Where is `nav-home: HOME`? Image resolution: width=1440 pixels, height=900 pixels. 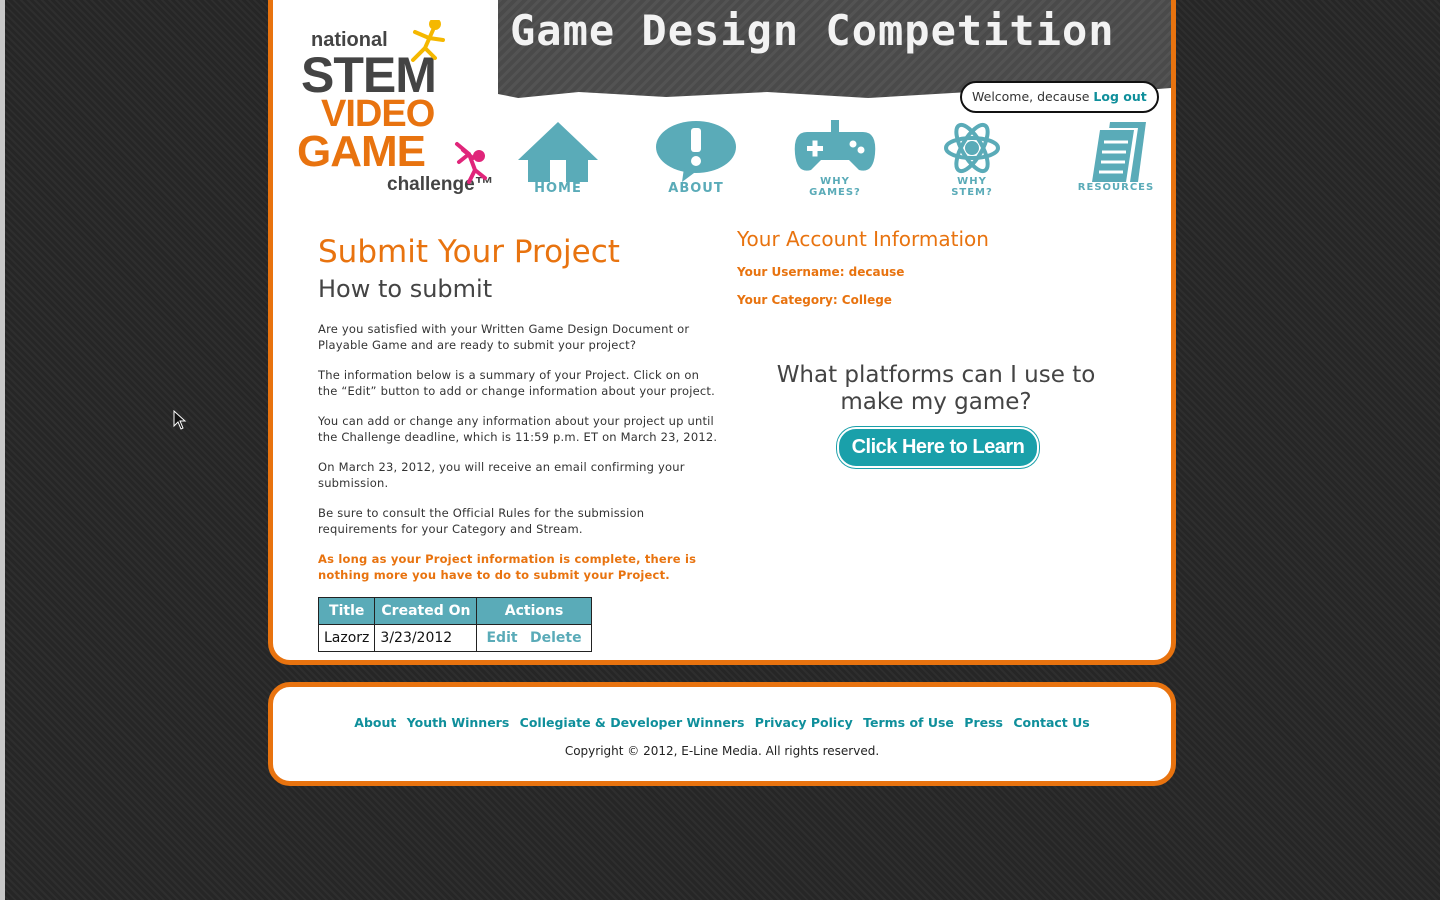 nav-home: HOME is located at coordinates (558, 162).